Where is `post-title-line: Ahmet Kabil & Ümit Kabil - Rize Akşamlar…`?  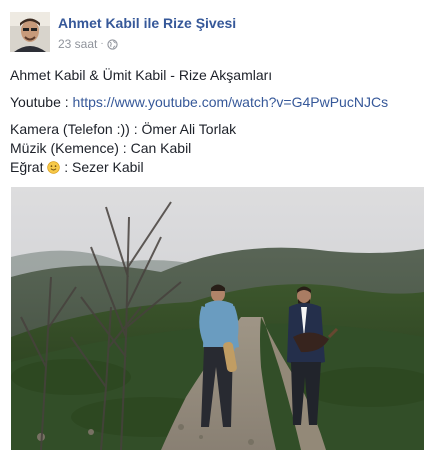
post-title-line: Ahmet Kabil & Ümit Kabil - Rize Akşamlar… is located at coordinates (141, 75).